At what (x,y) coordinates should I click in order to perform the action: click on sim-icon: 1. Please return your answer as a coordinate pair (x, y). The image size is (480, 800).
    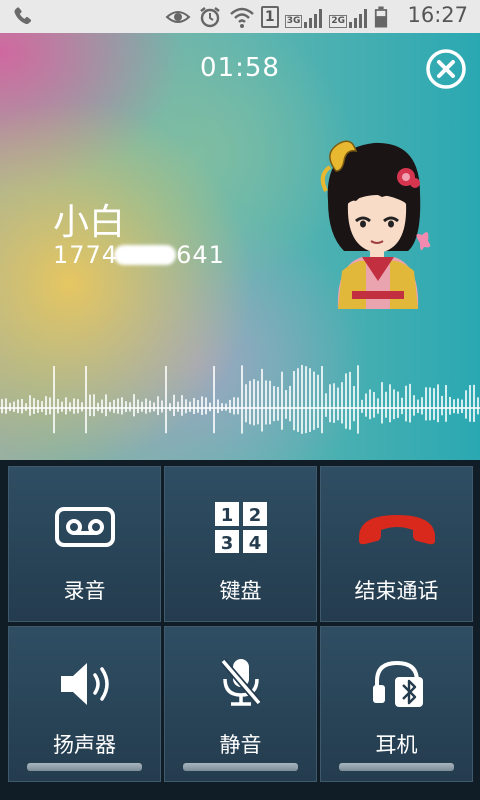
    Looking at the image, I should click on (269, 17).